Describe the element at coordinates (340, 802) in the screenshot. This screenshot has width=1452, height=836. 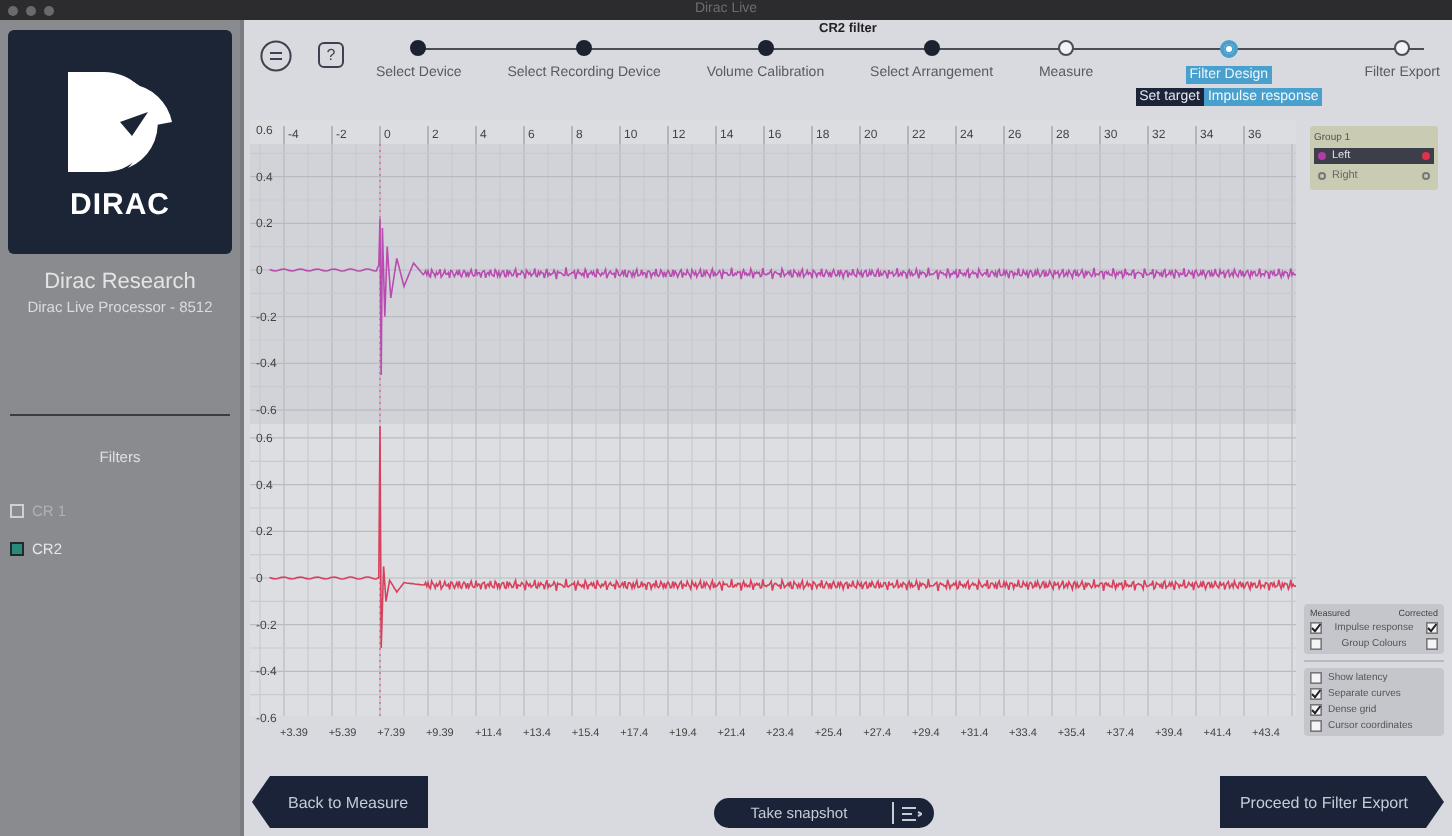
I see `back-button: Back to Measure` at that location.